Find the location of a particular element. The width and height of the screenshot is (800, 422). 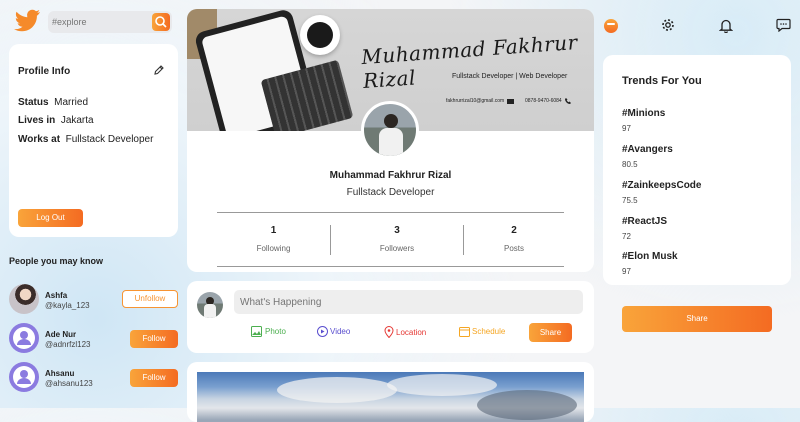

whats-happening-input is located at coordinates (408, 302).